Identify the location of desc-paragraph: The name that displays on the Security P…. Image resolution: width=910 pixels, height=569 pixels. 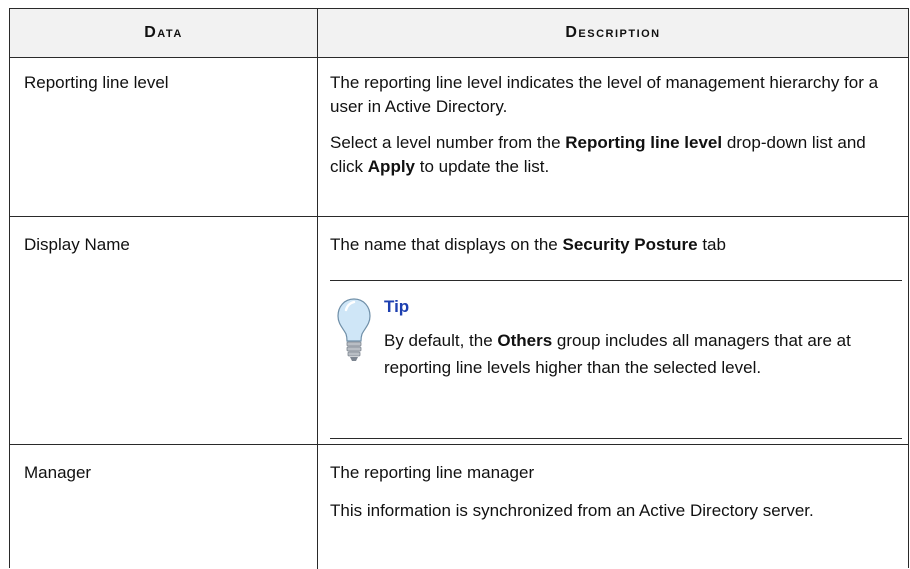
(610, 245).